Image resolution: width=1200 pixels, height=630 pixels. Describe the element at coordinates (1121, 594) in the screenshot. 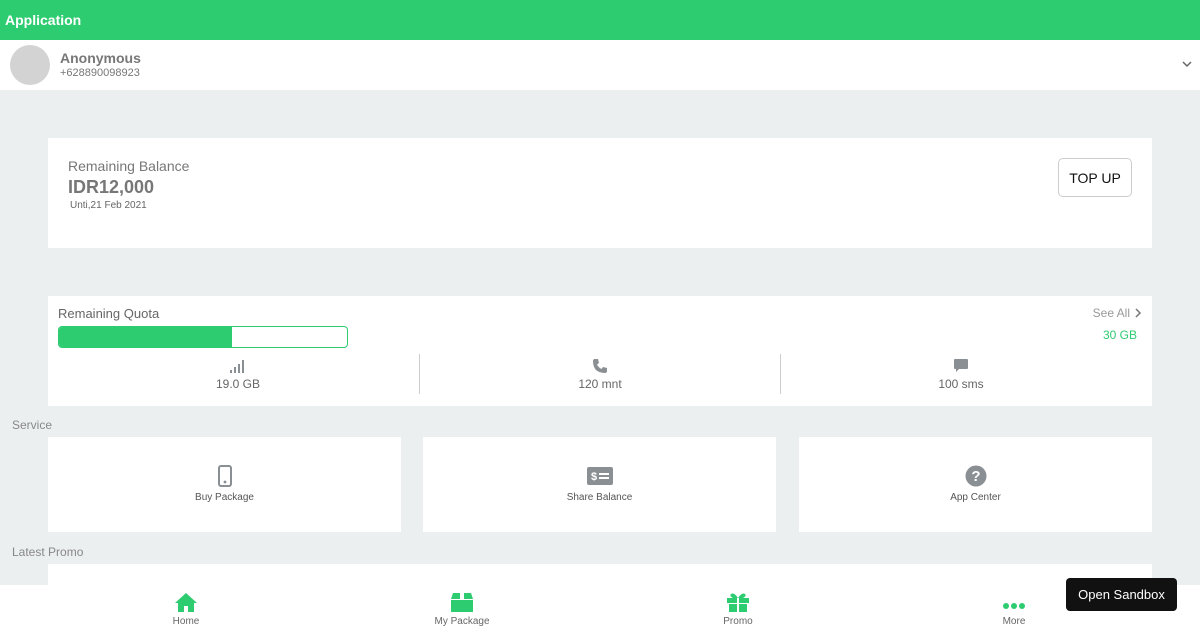

I see `open-sandbox-button: Open Sandbox` at that location.